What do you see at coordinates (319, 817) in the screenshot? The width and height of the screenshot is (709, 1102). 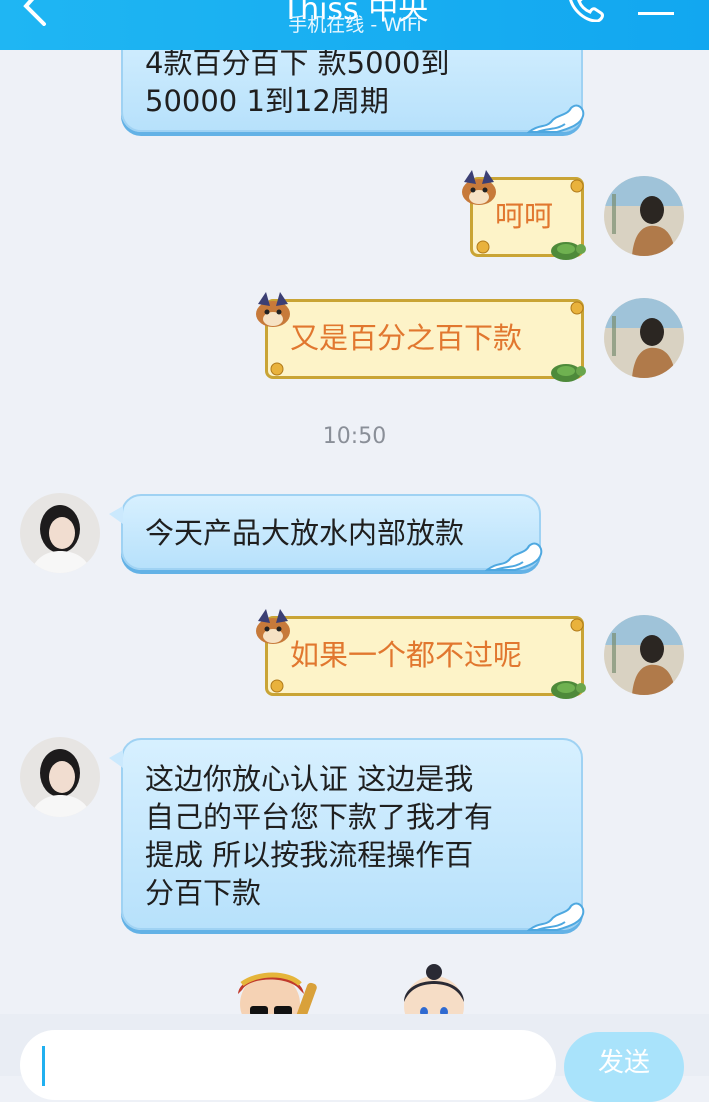 I see `message-text-line: 自己的平台您下款了我才有` at bounding box center [319, 817].